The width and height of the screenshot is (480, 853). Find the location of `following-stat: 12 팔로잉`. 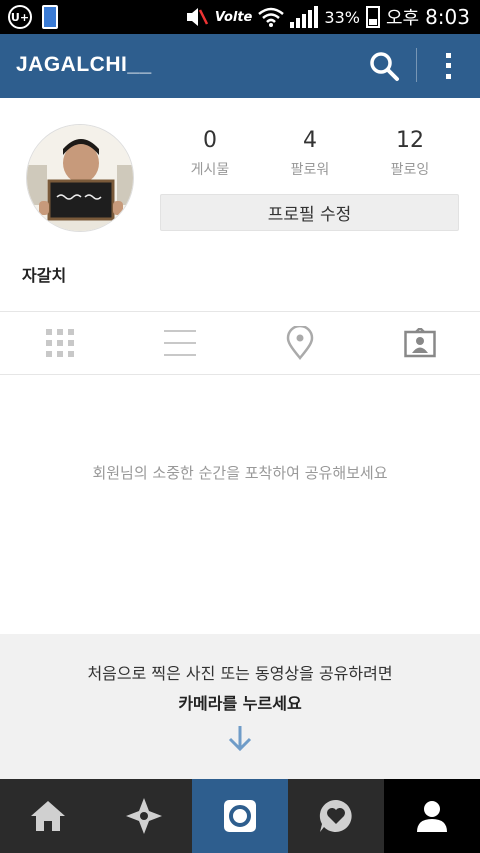

following-stat: 12 팔로잉 is located at coordinates (410, 153).